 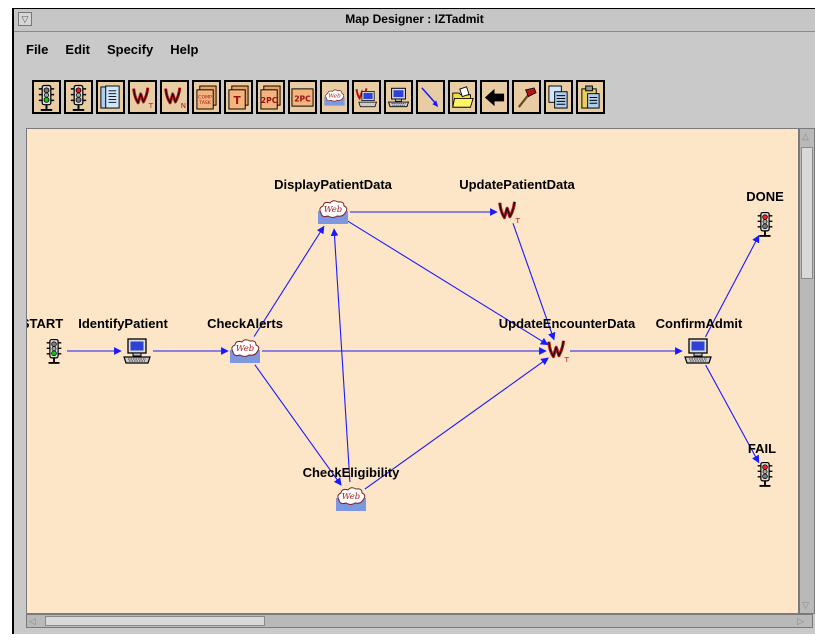 What do you see at coordinates (351, 472) in the screenshot?
I see `node-label-eligibility: CheckEligibility` at bounding box center [351, 472].